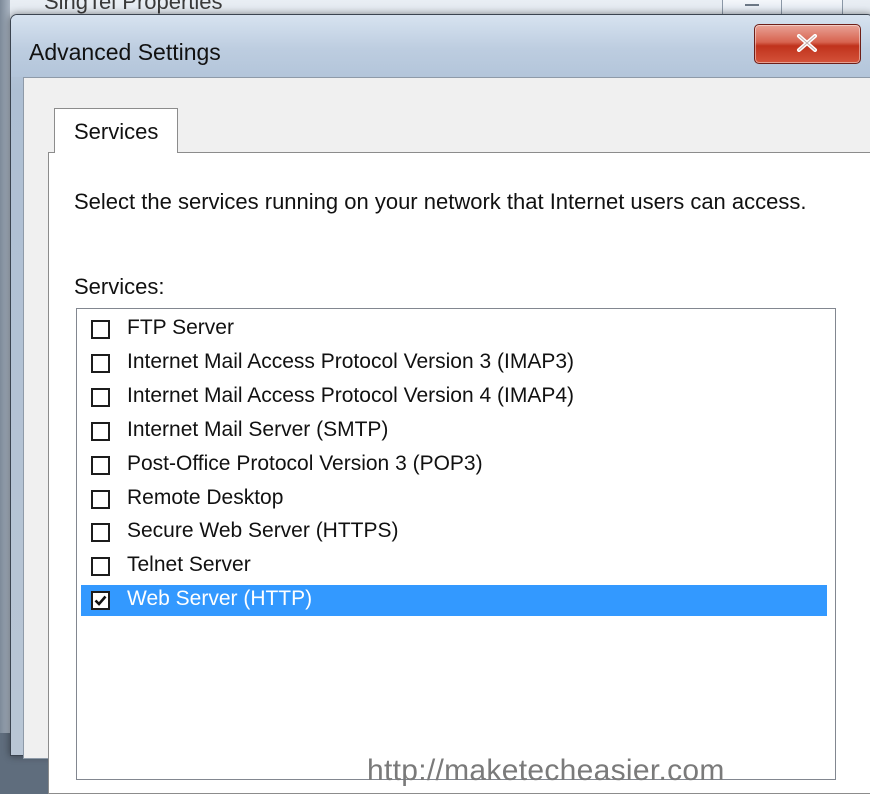 The width and height of the screenshot is (870, 794). I want to click on services-list-label: Services:, so click(119, 286).